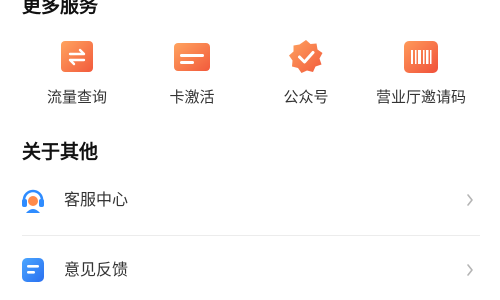 The width and height of the screenshot is (500, 300). I want to click on service-card-activation: 卡激活, so click(192, 79).